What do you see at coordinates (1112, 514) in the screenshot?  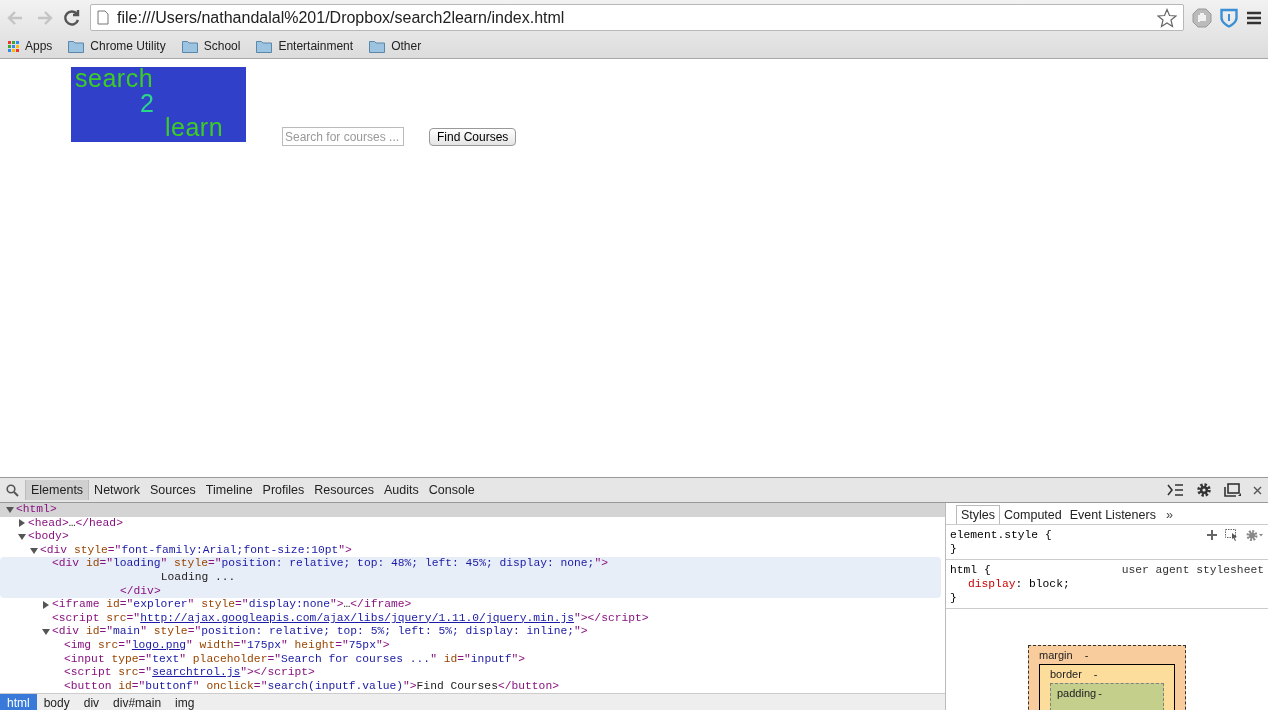 I see `sidebar-tab: Event Listeners` at bounding box center [1112, 514].